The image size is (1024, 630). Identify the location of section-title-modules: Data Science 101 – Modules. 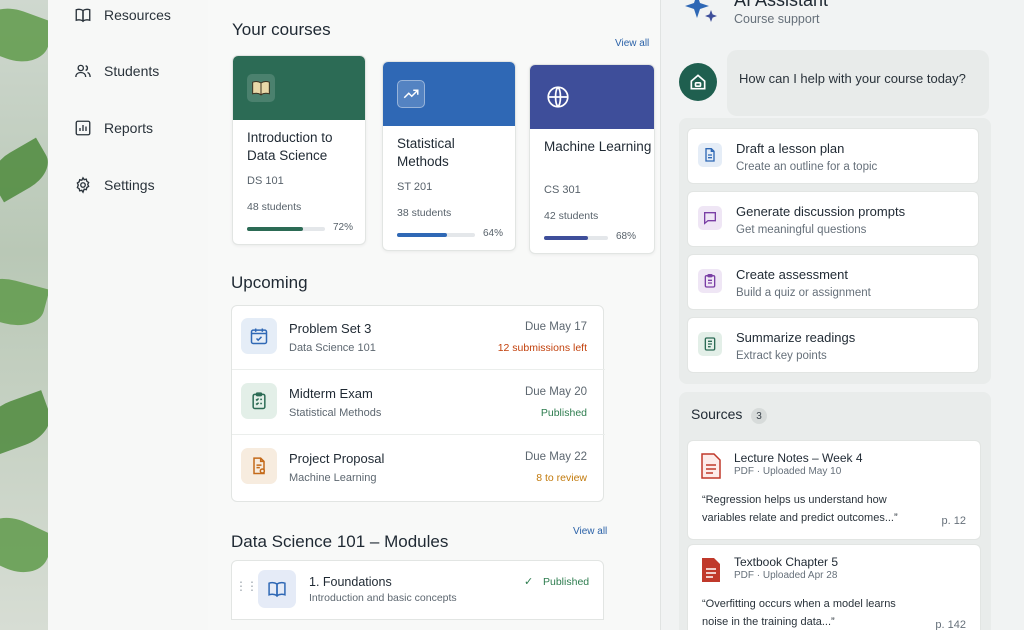
(340, 541).